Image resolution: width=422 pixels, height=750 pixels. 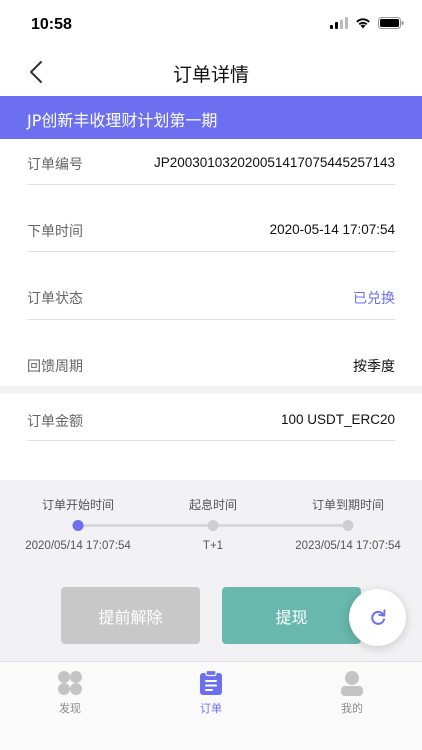 What do you see at coordinates (374, 299) in the screenshot?
I see `order-status-value: 已兑换` at bounding box center [374, 299].